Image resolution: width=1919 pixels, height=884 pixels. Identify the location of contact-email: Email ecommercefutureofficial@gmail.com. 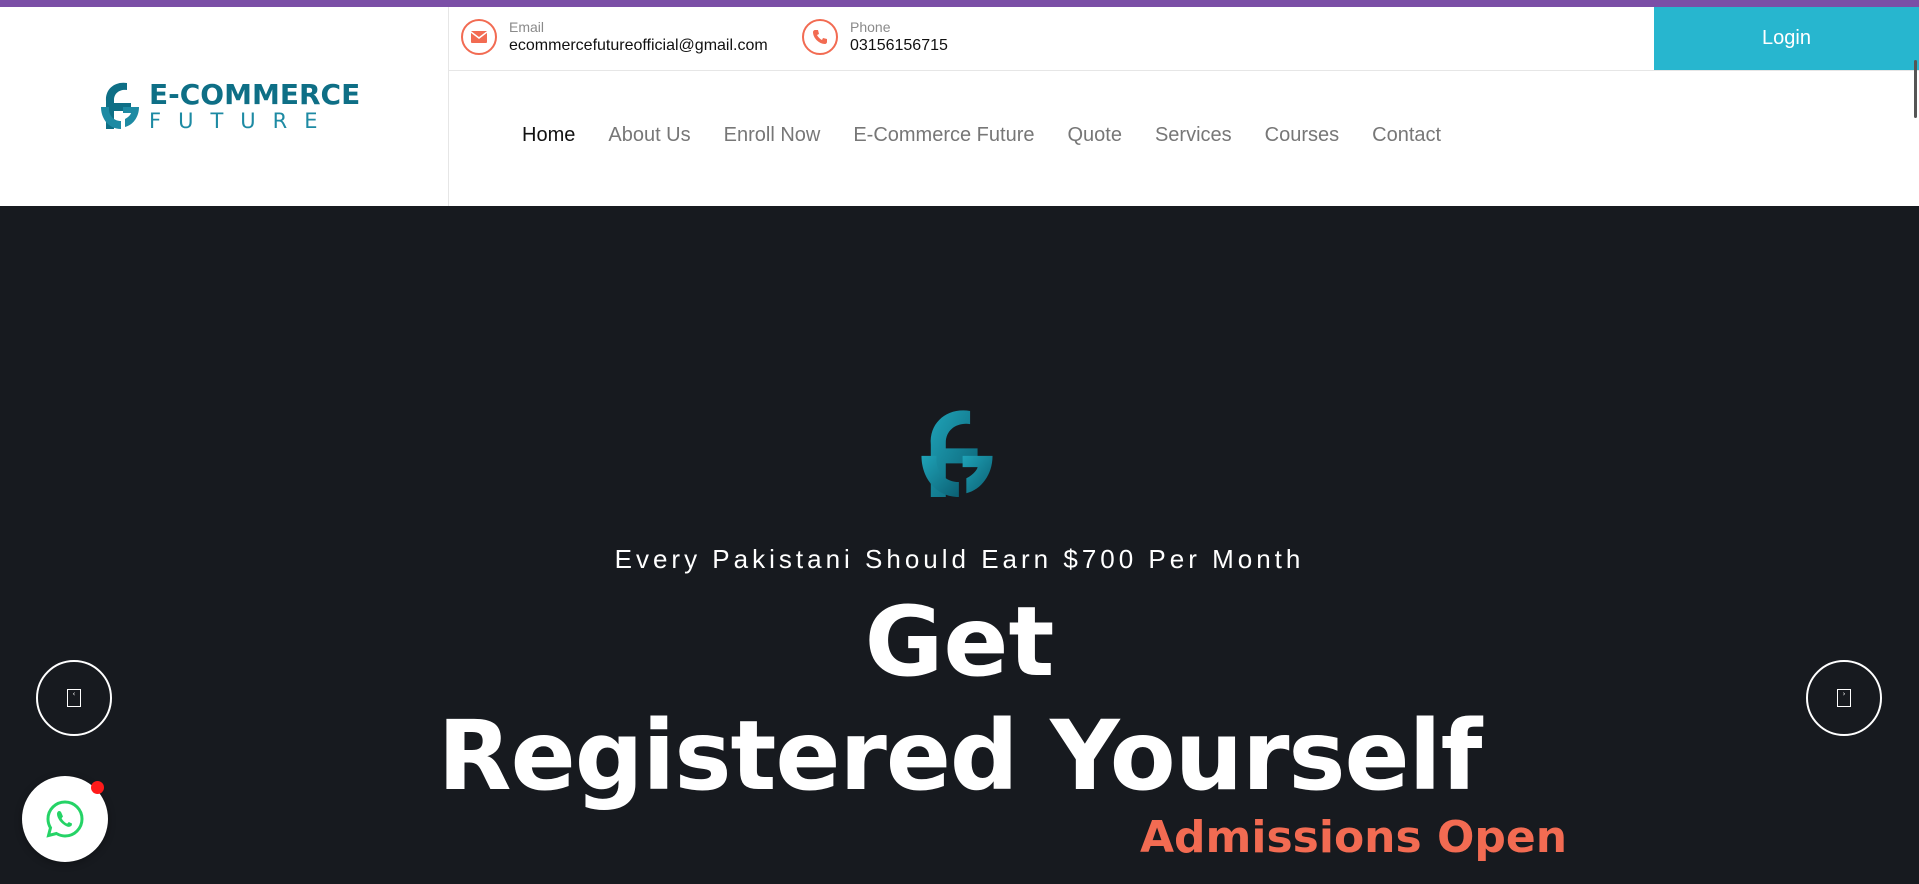
(614, 37).